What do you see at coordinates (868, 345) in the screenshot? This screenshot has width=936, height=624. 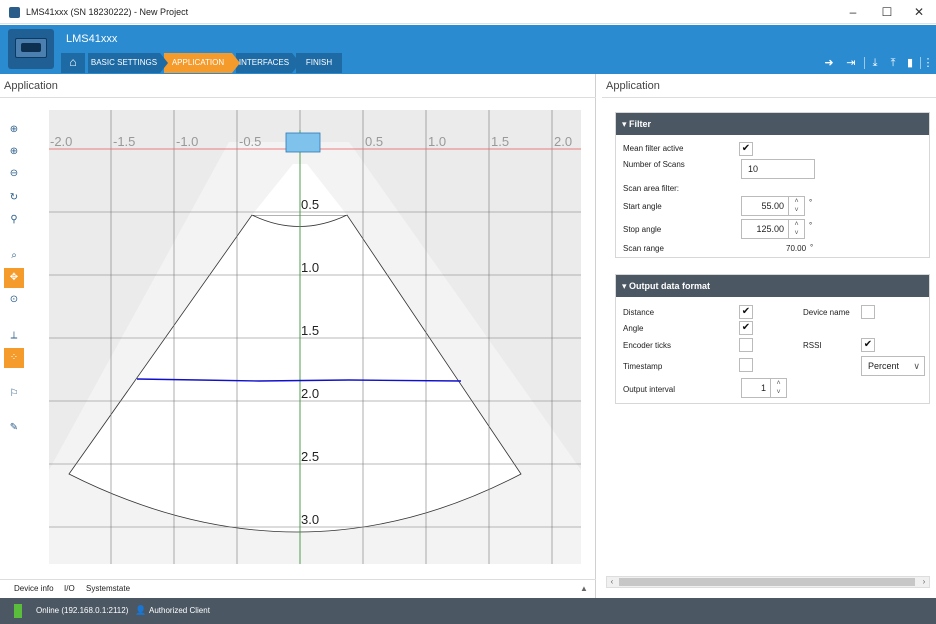 I see `rssi-checkbox: ✔` at bounding box center [868, 345].